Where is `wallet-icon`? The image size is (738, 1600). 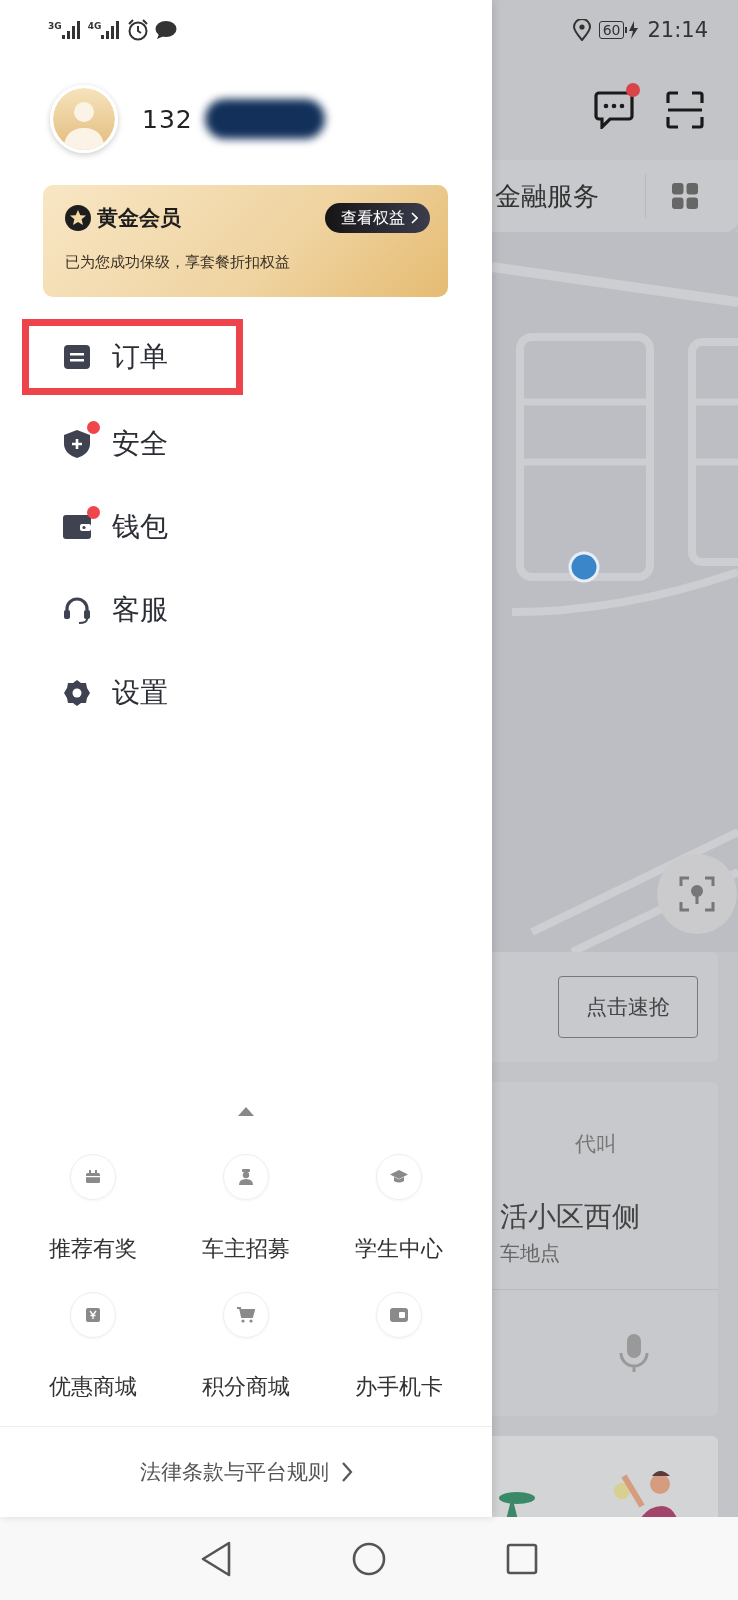 wallet-icon is located at coordinates (77, 526).